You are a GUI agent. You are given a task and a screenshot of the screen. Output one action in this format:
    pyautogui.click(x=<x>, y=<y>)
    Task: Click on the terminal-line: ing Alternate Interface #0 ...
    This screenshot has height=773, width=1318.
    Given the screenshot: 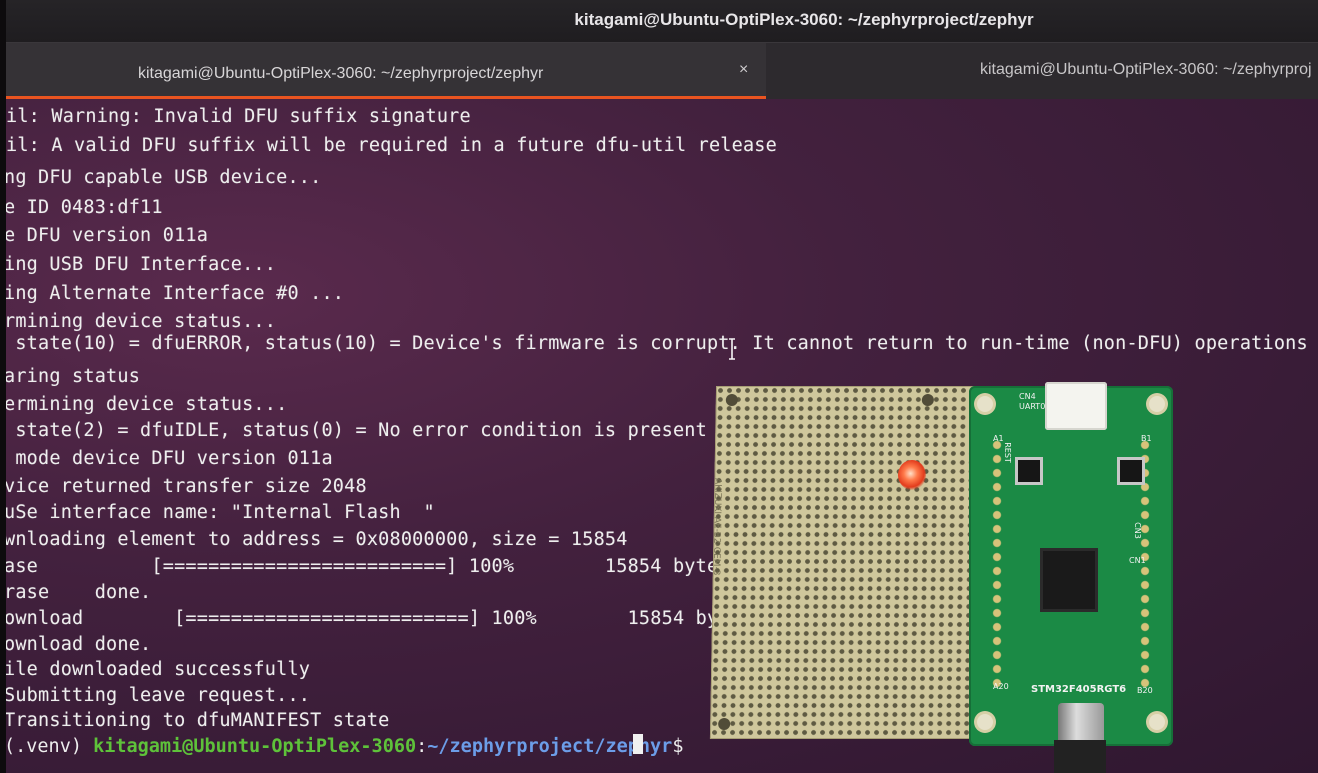 What is the action you would take?
    pyautogui.click(x=174, y=293)
    